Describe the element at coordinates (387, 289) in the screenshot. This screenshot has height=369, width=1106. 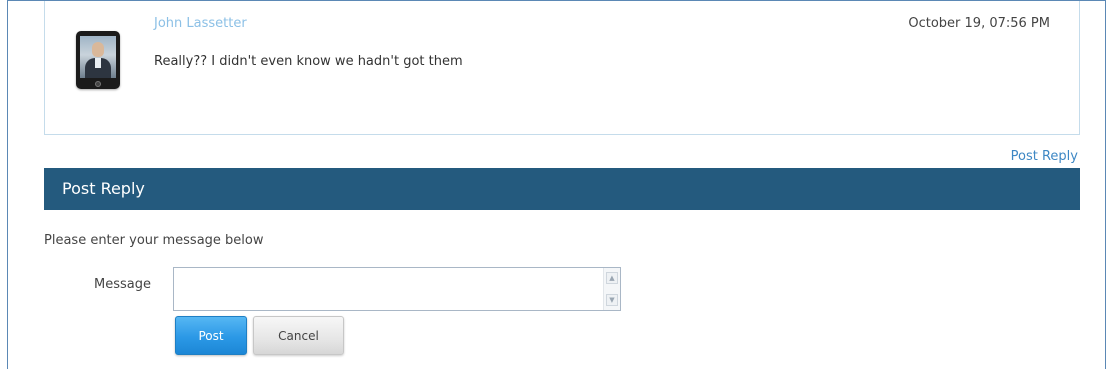
I see `message-input` at that location.